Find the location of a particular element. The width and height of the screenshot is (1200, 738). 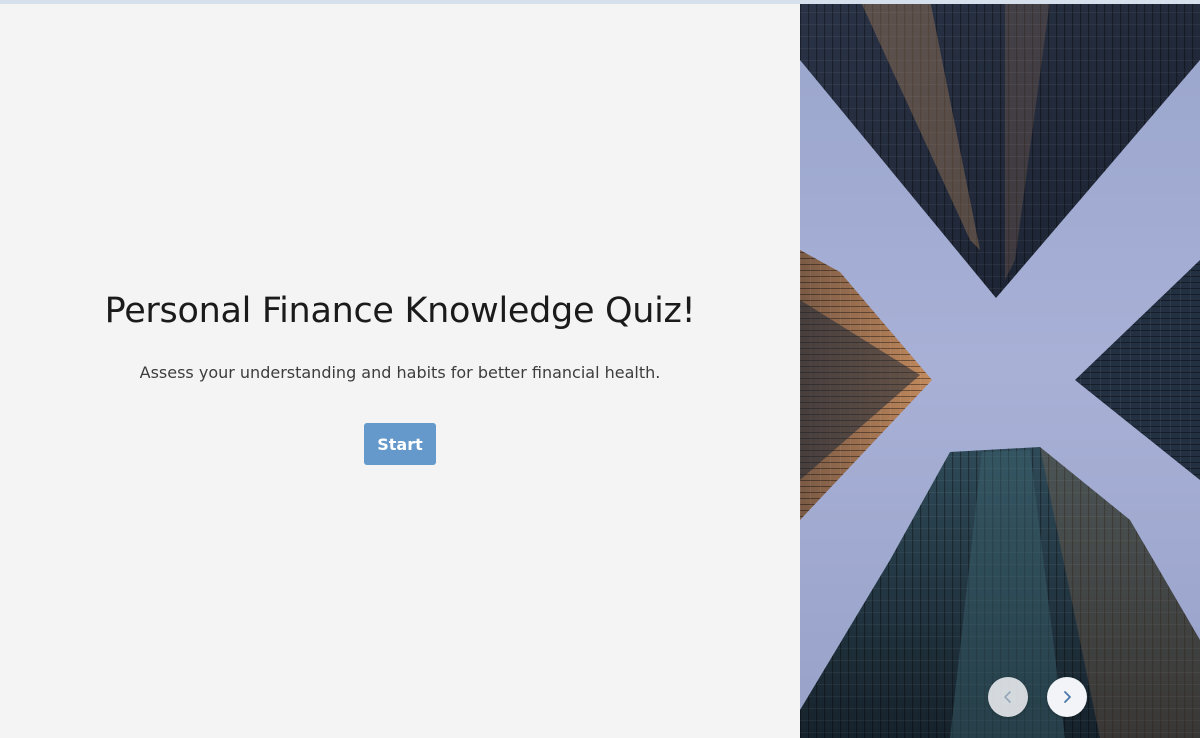

quiz-title: Personal Finance Knowledge Quiz! is located at coordinates (400, 311).